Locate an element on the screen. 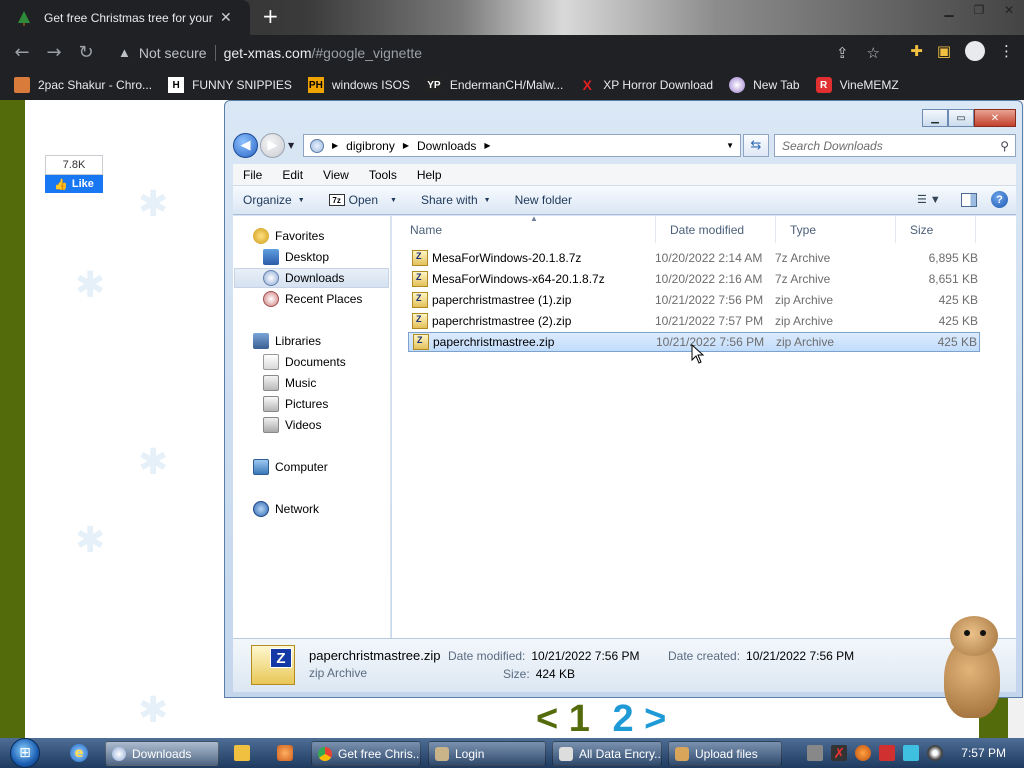  pager-next: > is located at coordinates (655, 718).